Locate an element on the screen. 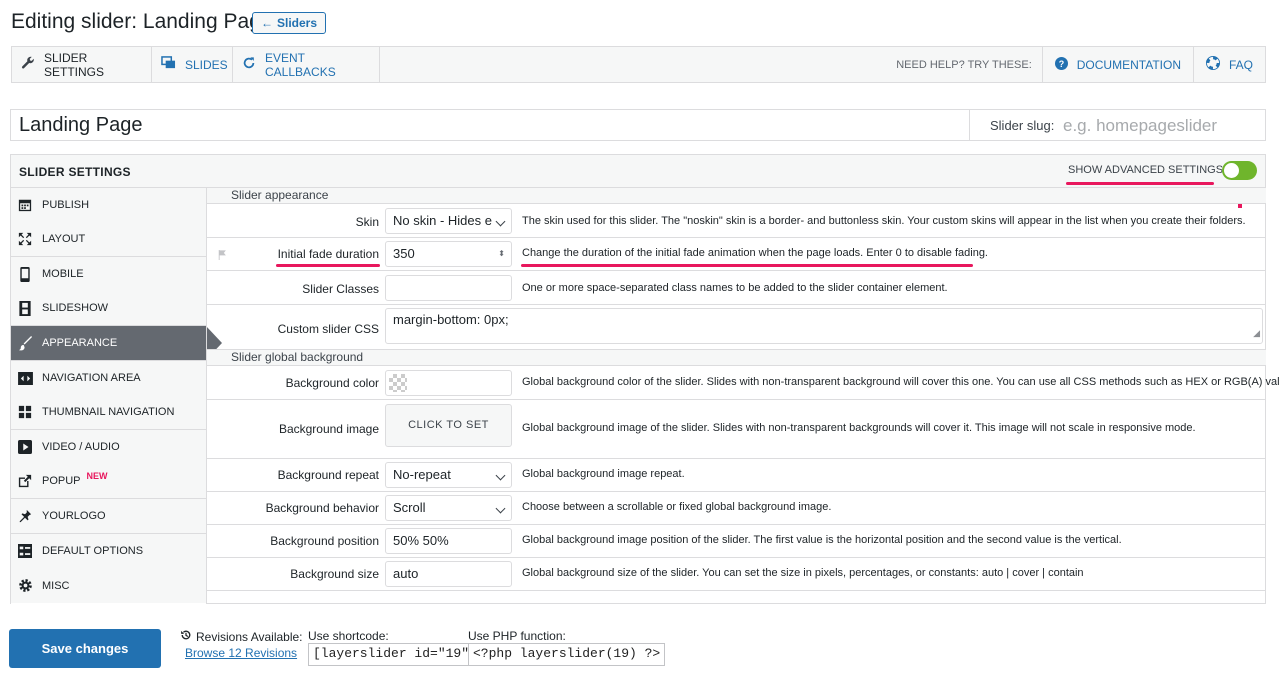 The width and height of the screenshot is (1280, 700). refresh-icon is located at coordinates (249, 64).